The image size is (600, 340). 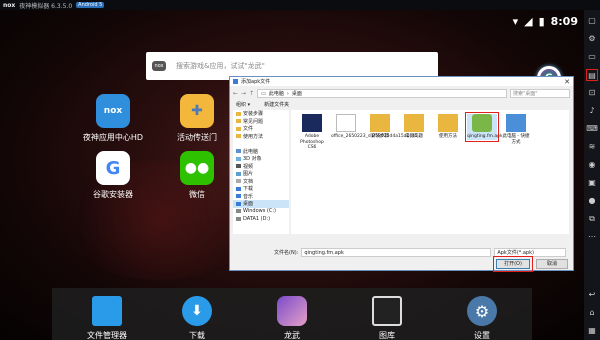 What do you see at coordinates (263, 93) in the screenshot?
I see `pc-icon: ▭` at bounding box center [263, 93].